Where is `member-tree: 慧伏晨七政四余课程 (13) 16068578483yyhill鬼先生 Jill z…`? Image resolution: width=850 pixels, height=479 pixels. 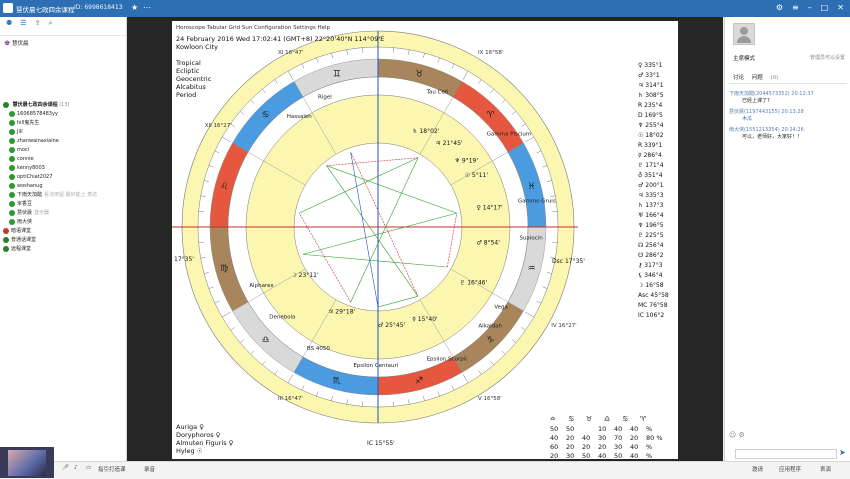
member-tree: 慧伏晨七政四余课程 (13) 16068578483yyhill鬼先生 Jill z… is located at coordinates (64, 177).